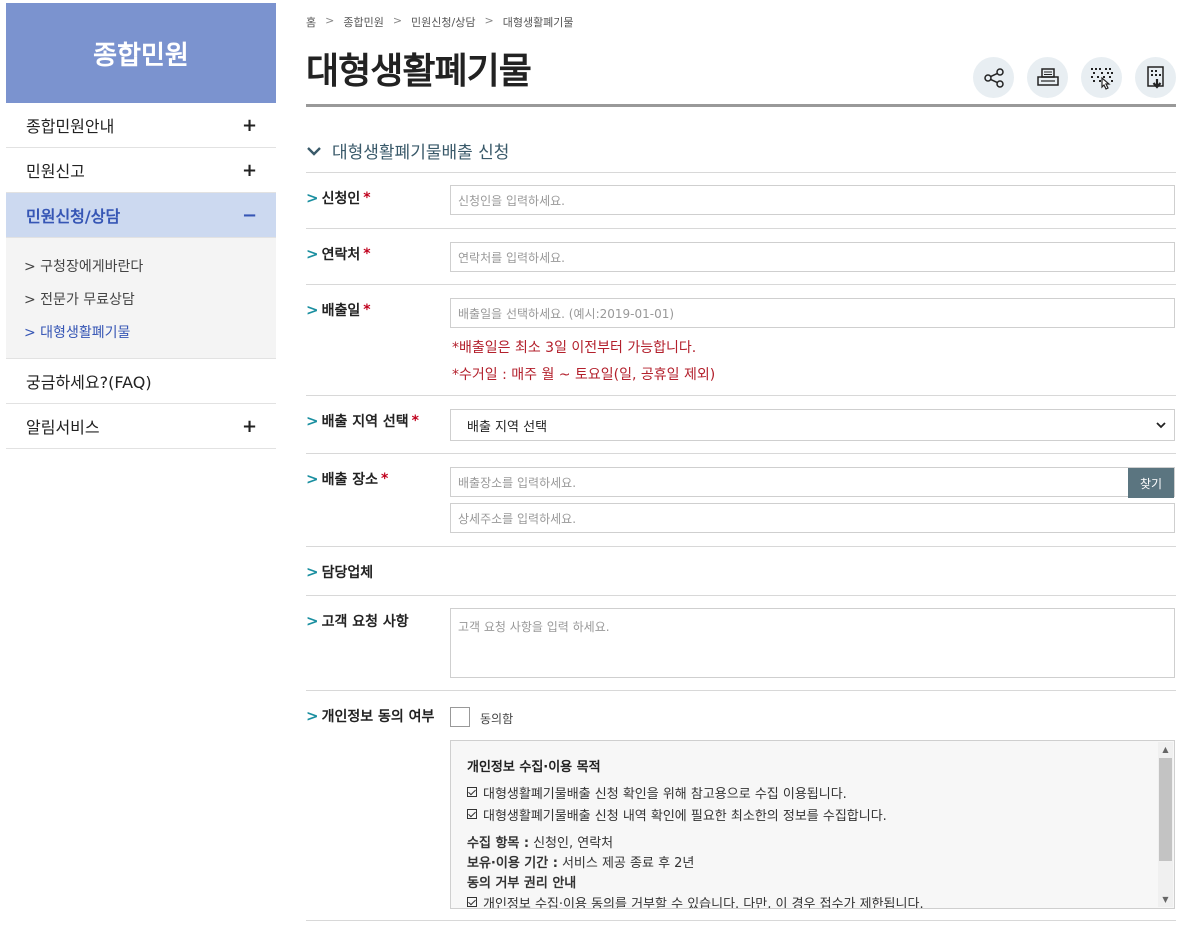  I want to click on form-row-contact: > 연락처 * 연락처를 입력하세요., so click(741, 257).